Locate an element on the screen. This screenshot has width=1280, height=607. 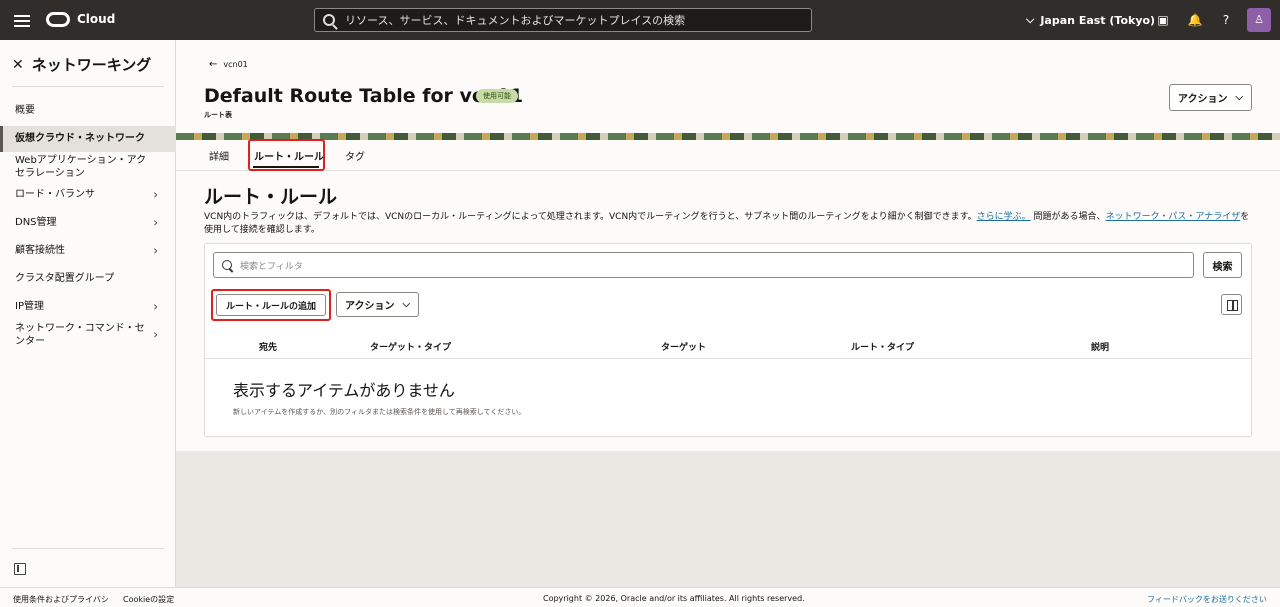
sidebar-item-label: IP管理 is located at coordinates (29, 306).